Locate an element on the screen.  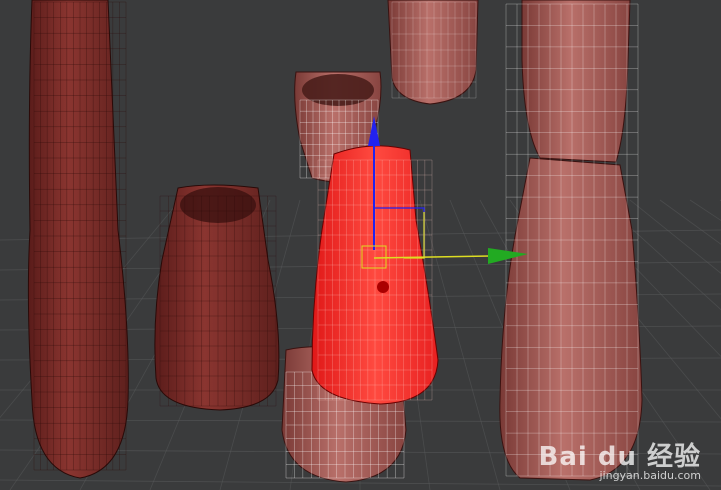
top-mid-cap-body is located at coordinates (433, 52).